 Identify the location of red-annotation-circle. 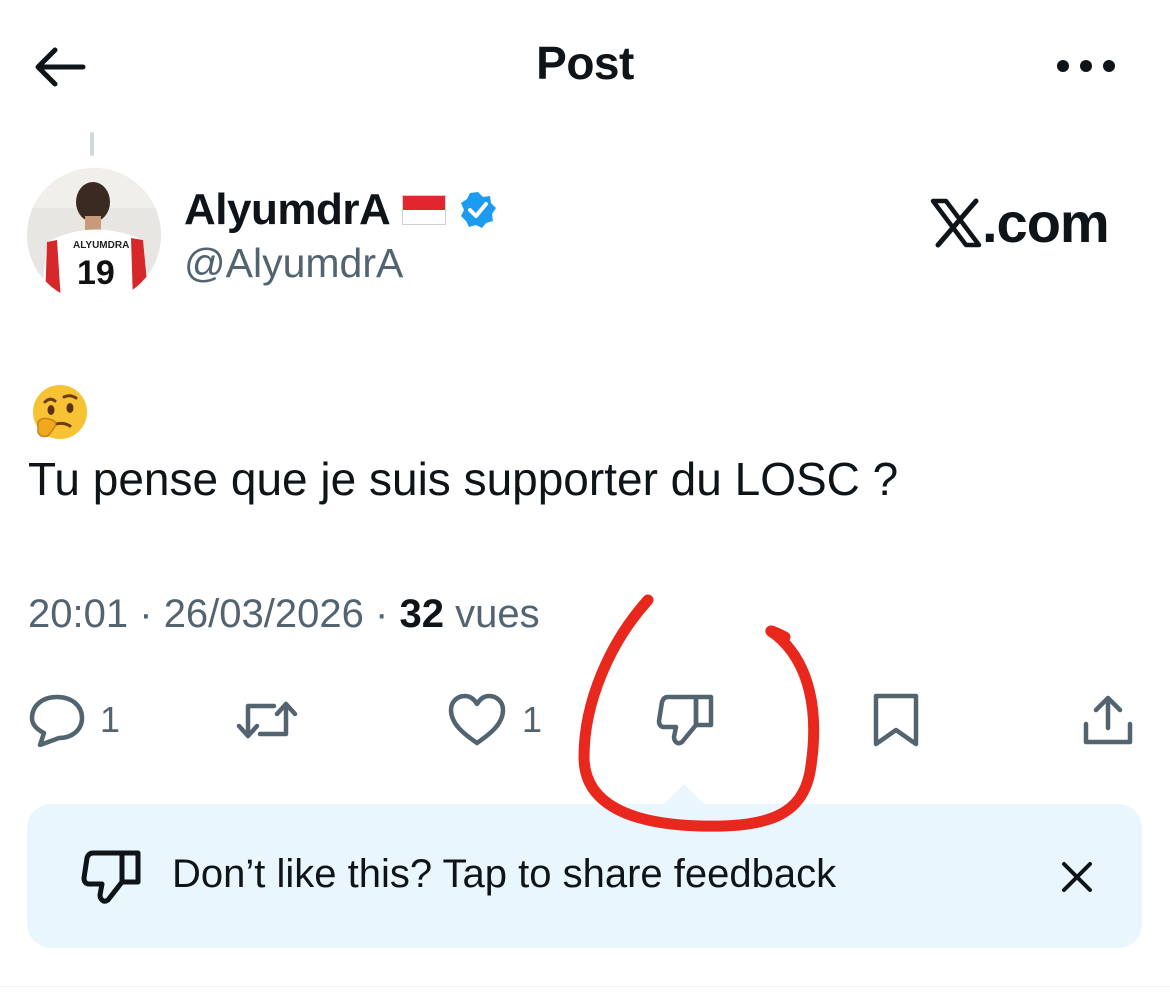
(699, 713).